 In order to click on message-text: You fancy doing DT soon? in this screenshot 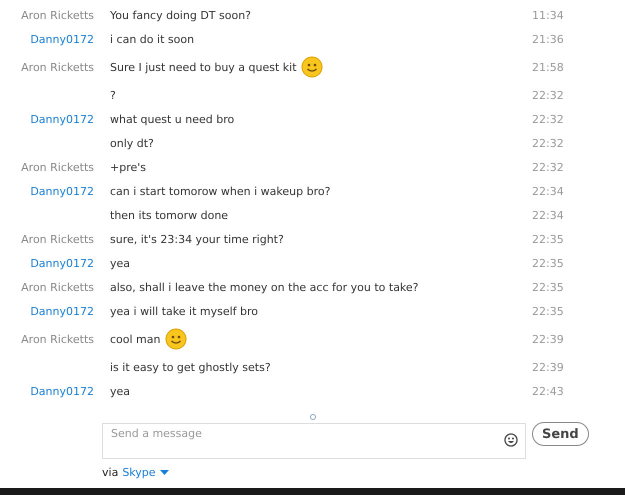, I will do `click(181, 15)`.